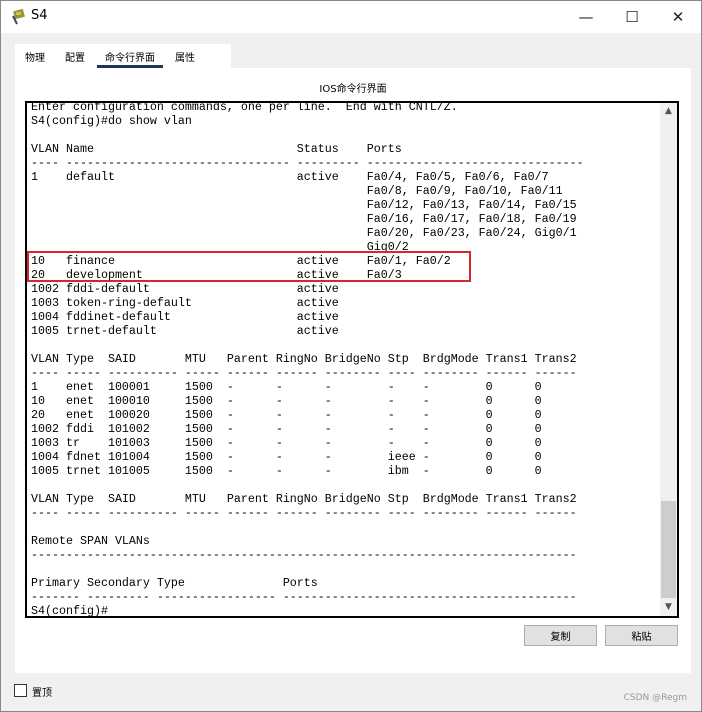  I want to click on terminal-line: S4(config)#, so click(69, 611).